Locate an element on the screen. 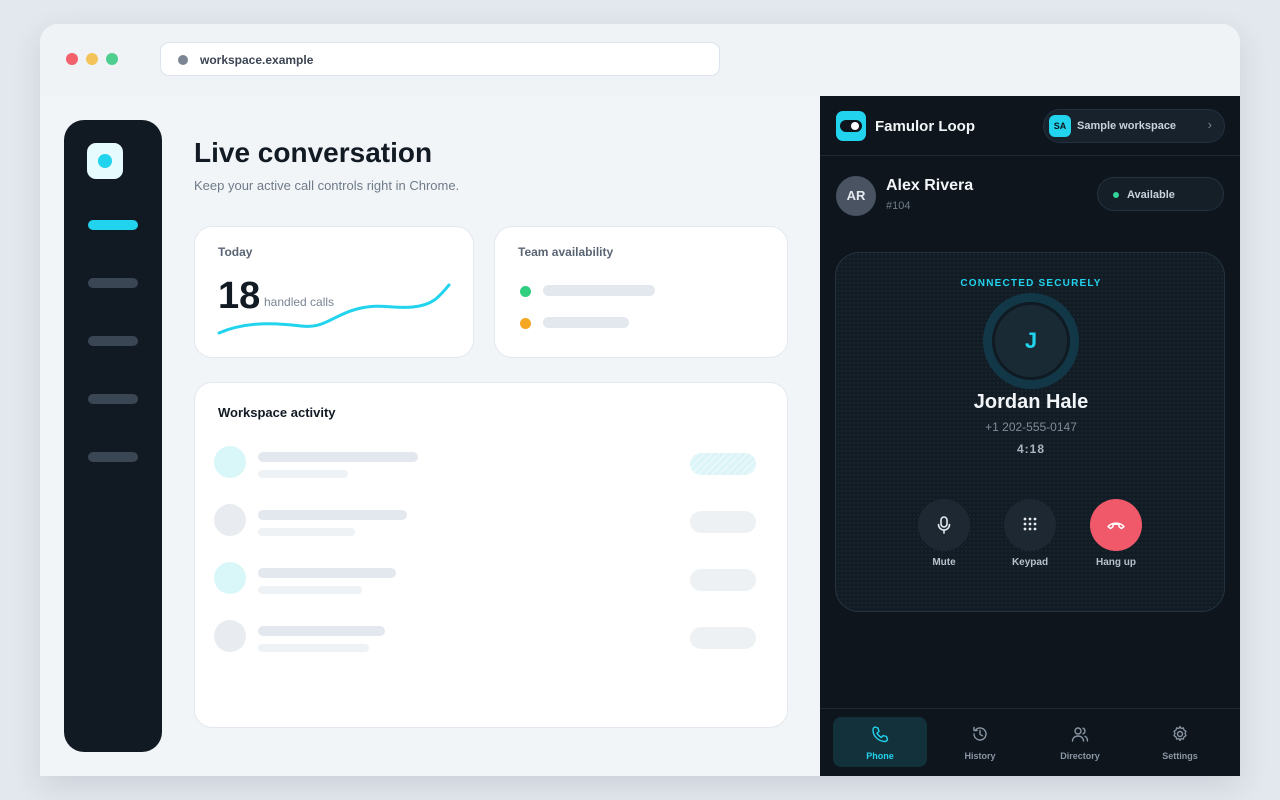 This screenshot has width=1280, height=800. caller-avatar: J is located at coordinates (1031, 341).